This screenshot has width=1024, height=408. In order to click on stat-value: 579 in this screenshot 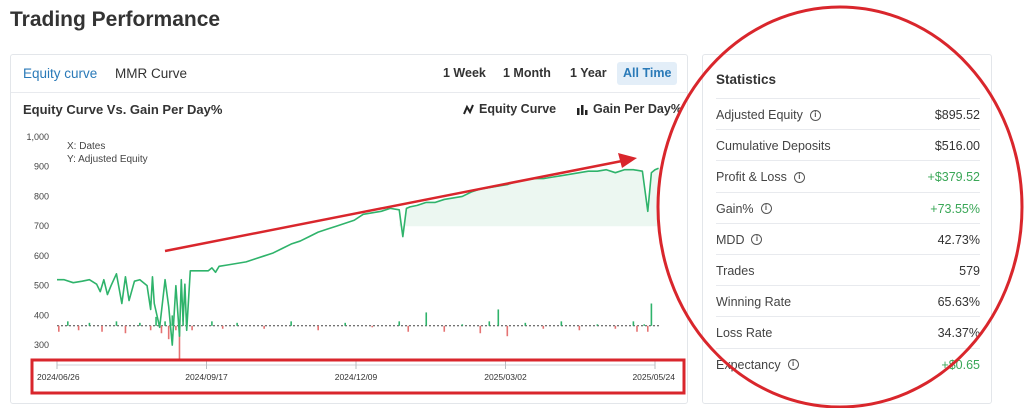, I will do `click(969, 271)`.